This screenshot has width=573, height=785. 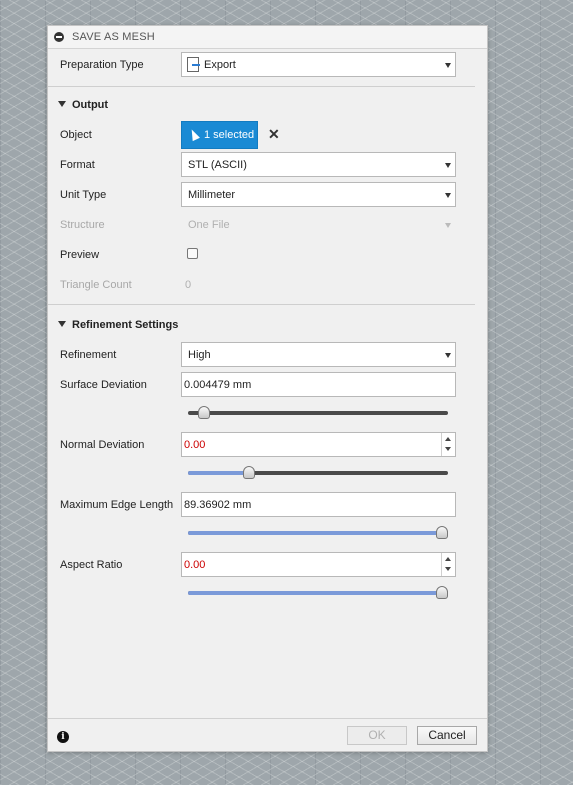 What do you see at coordinates (267, 37) in the screenshot?
I see `dialog-titlebar: SAVE AS MESH` at bounding box center [267, 37].